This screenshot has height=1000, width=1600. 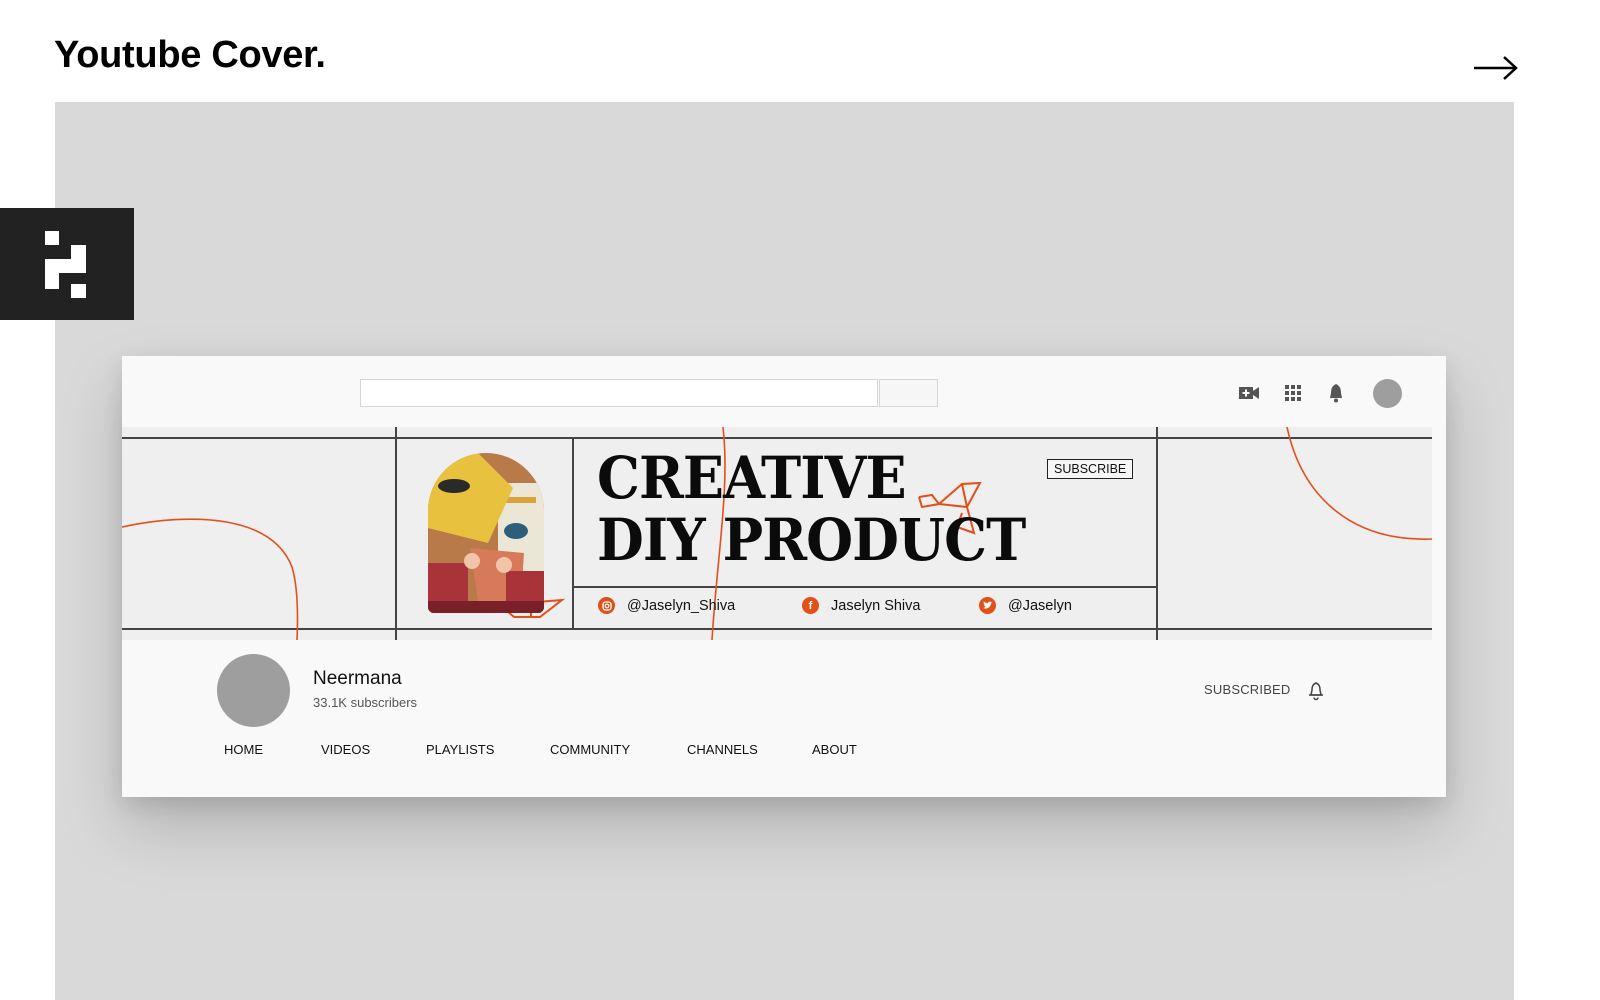 I want to click on tab-playlists: PLAYLISTS, so click(x=460, y=749).